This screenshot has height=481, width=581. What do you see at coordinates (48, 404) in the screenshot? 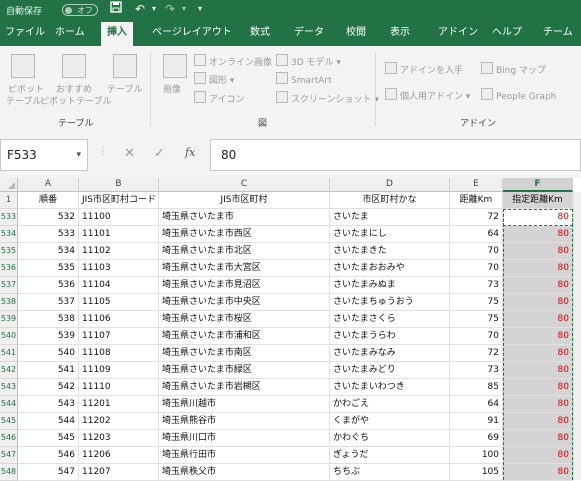
I see `cell-order: 543` at bounding box center [48, 404].